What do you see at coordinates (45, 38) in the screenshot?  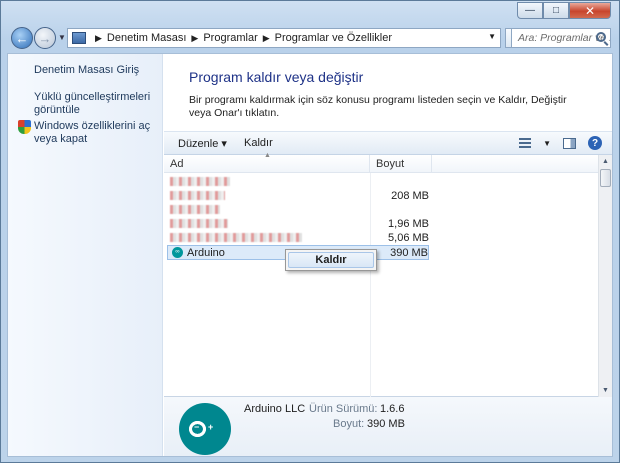 I see `forward-button: →` at bounding box center [45, 38].